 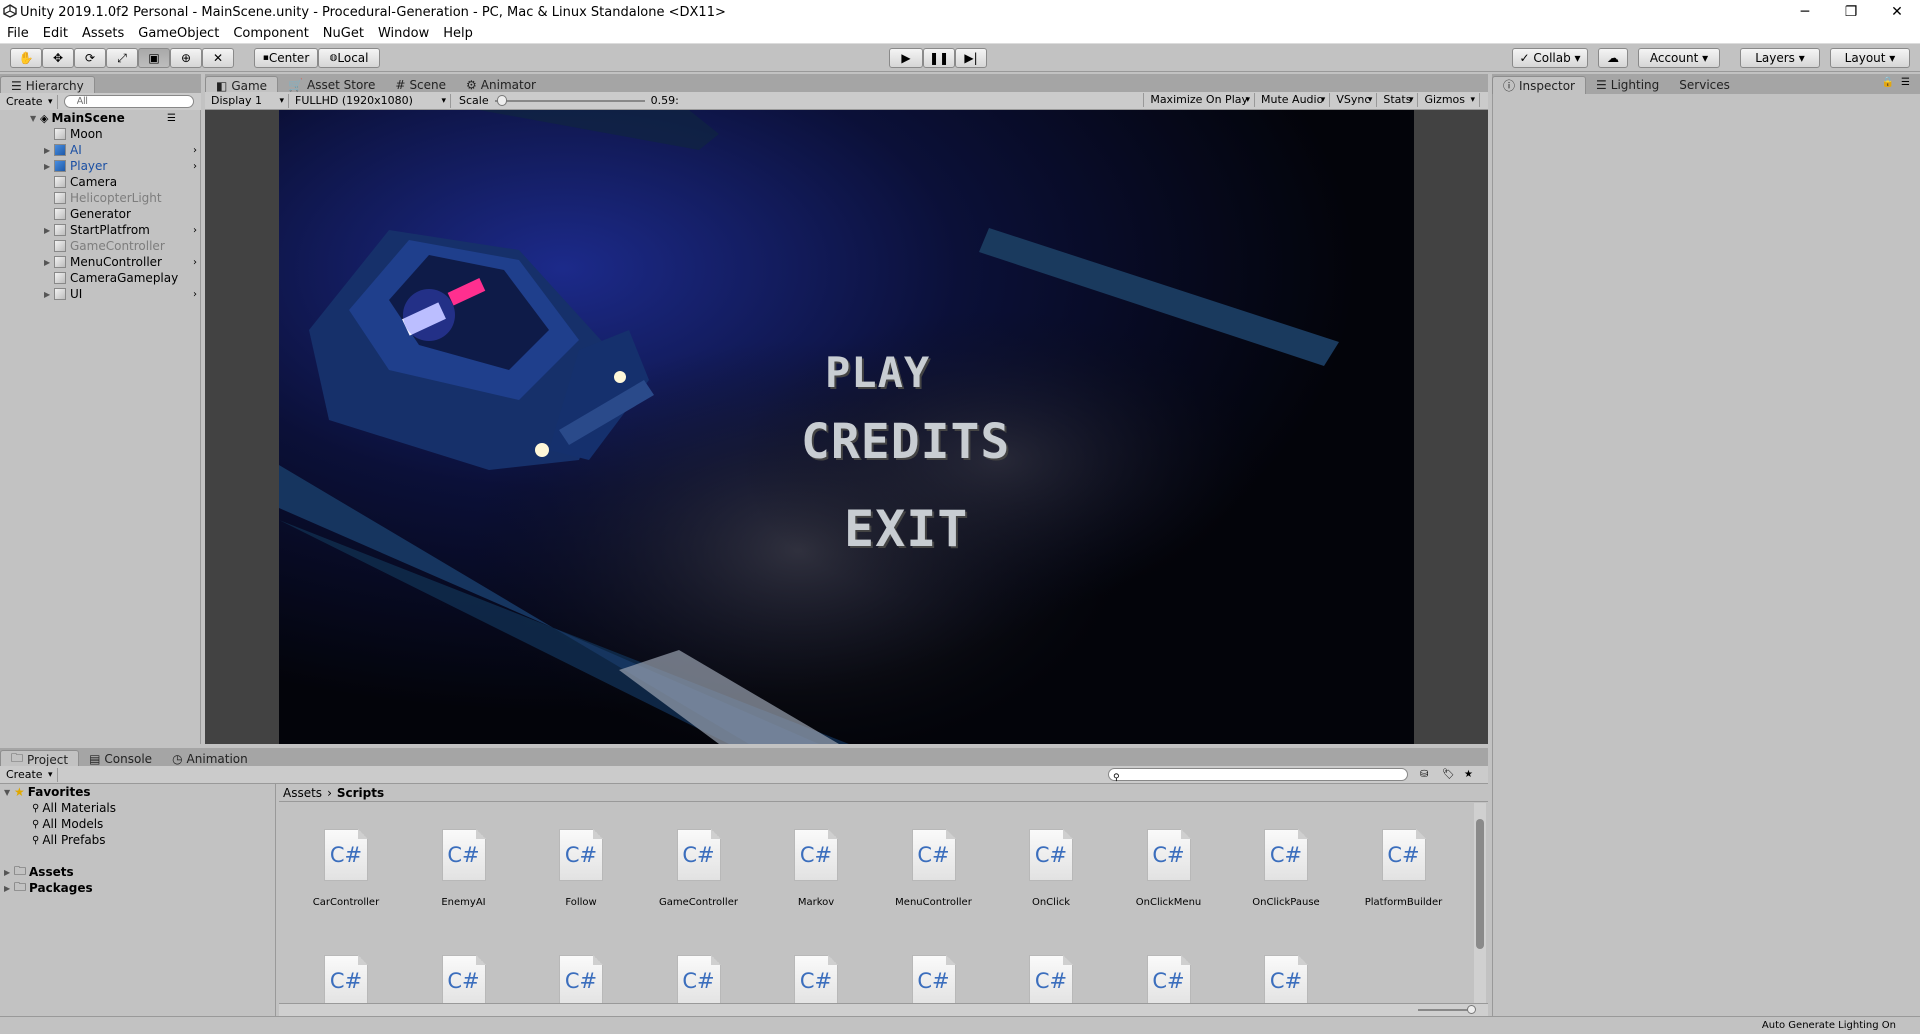 What do you see at coordinates (286, 58) in the screenshot?
I see `pivot-center-button: ▪ Center` at bounding box center [286, 58].